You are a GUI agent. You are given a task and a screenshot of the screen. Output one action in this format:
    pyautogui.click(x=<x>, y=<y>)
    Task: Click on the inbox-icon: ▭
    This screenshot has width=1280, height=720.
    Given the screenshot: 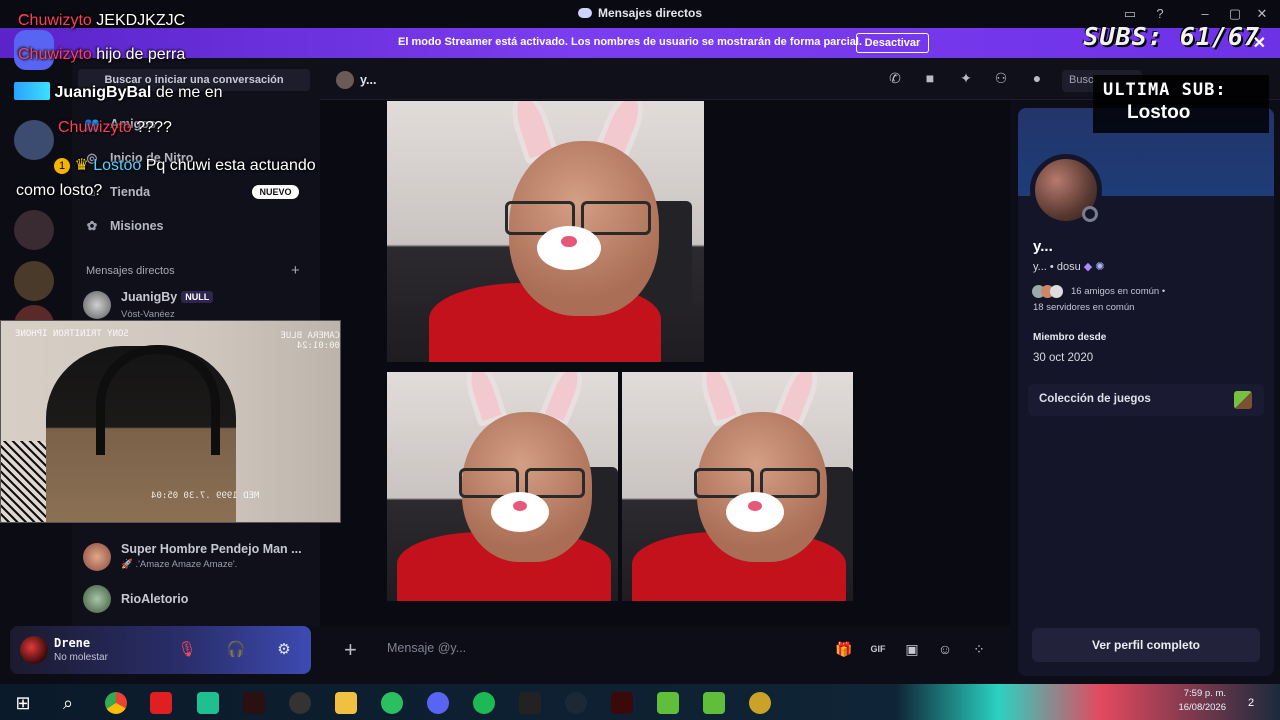 What is the action you would take?
    pyautogui.click(x=1130, y=14)
    